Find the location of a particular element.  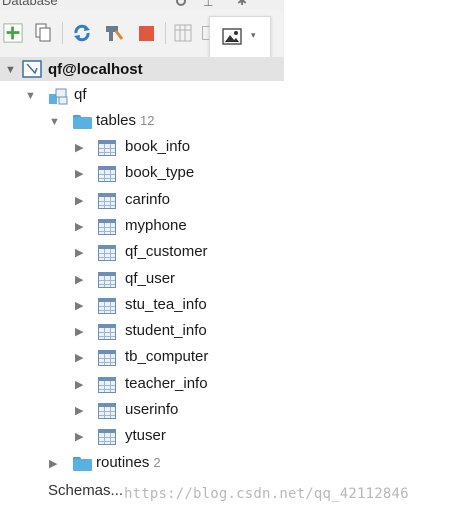

edit-button is located at coordinates (114, 33).